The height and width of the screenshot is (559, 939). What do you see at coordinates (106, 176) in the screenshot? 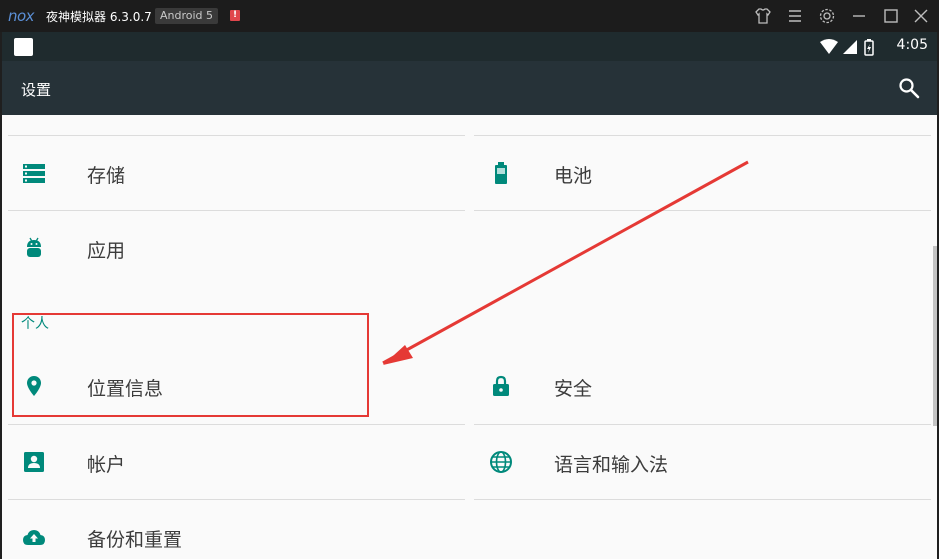
I see `storage-label: 存储` at bounding box center [106, 176].